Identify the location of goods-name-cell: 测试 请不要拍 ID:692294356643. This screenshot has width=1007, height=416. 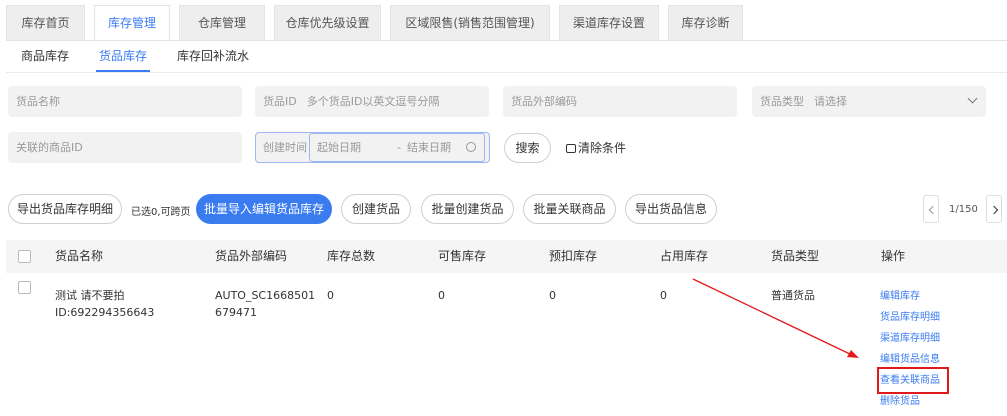
(104, 304).